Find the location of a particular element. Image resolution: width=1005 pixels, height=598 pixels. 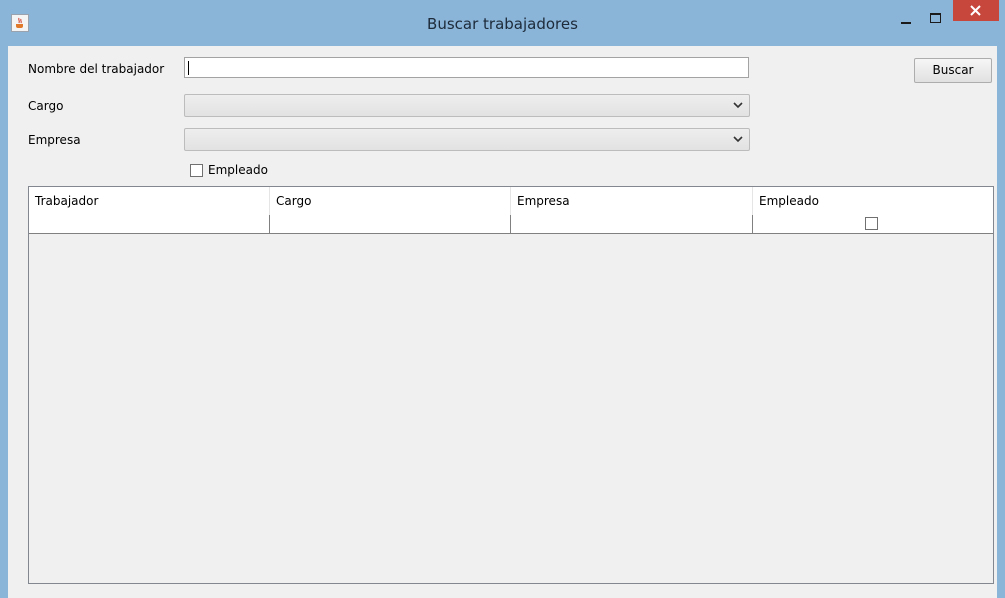

close-button is located at coordinates (976, 10).